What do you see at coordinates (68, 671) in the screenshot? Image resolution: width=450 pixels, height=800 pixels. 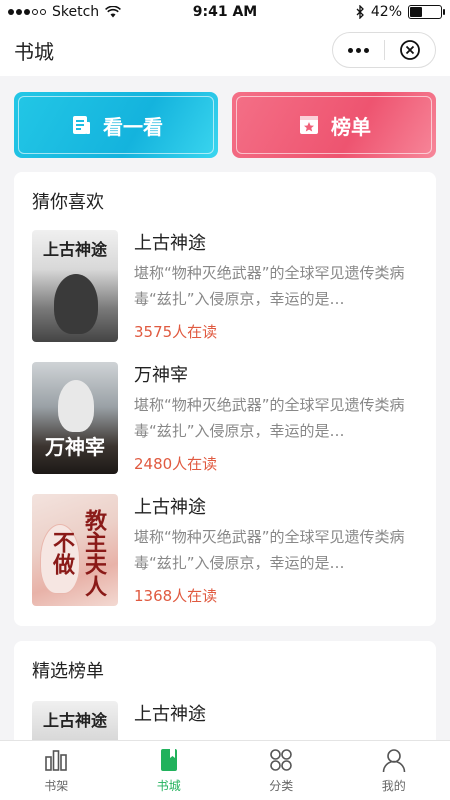 I see `section-title: 精选榜单` at bounding box center [68, 671].